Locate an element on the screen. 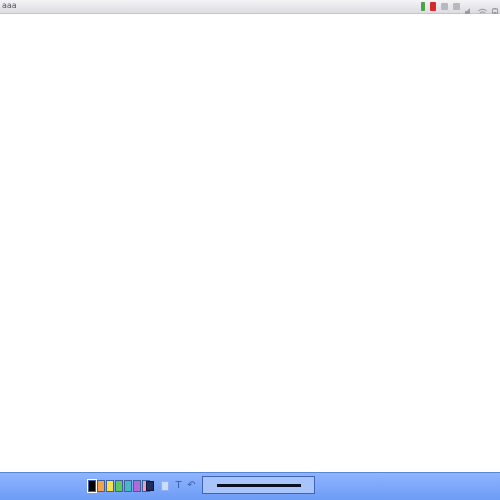  undo-icon: ↶ is located at coordinates (191, 485).